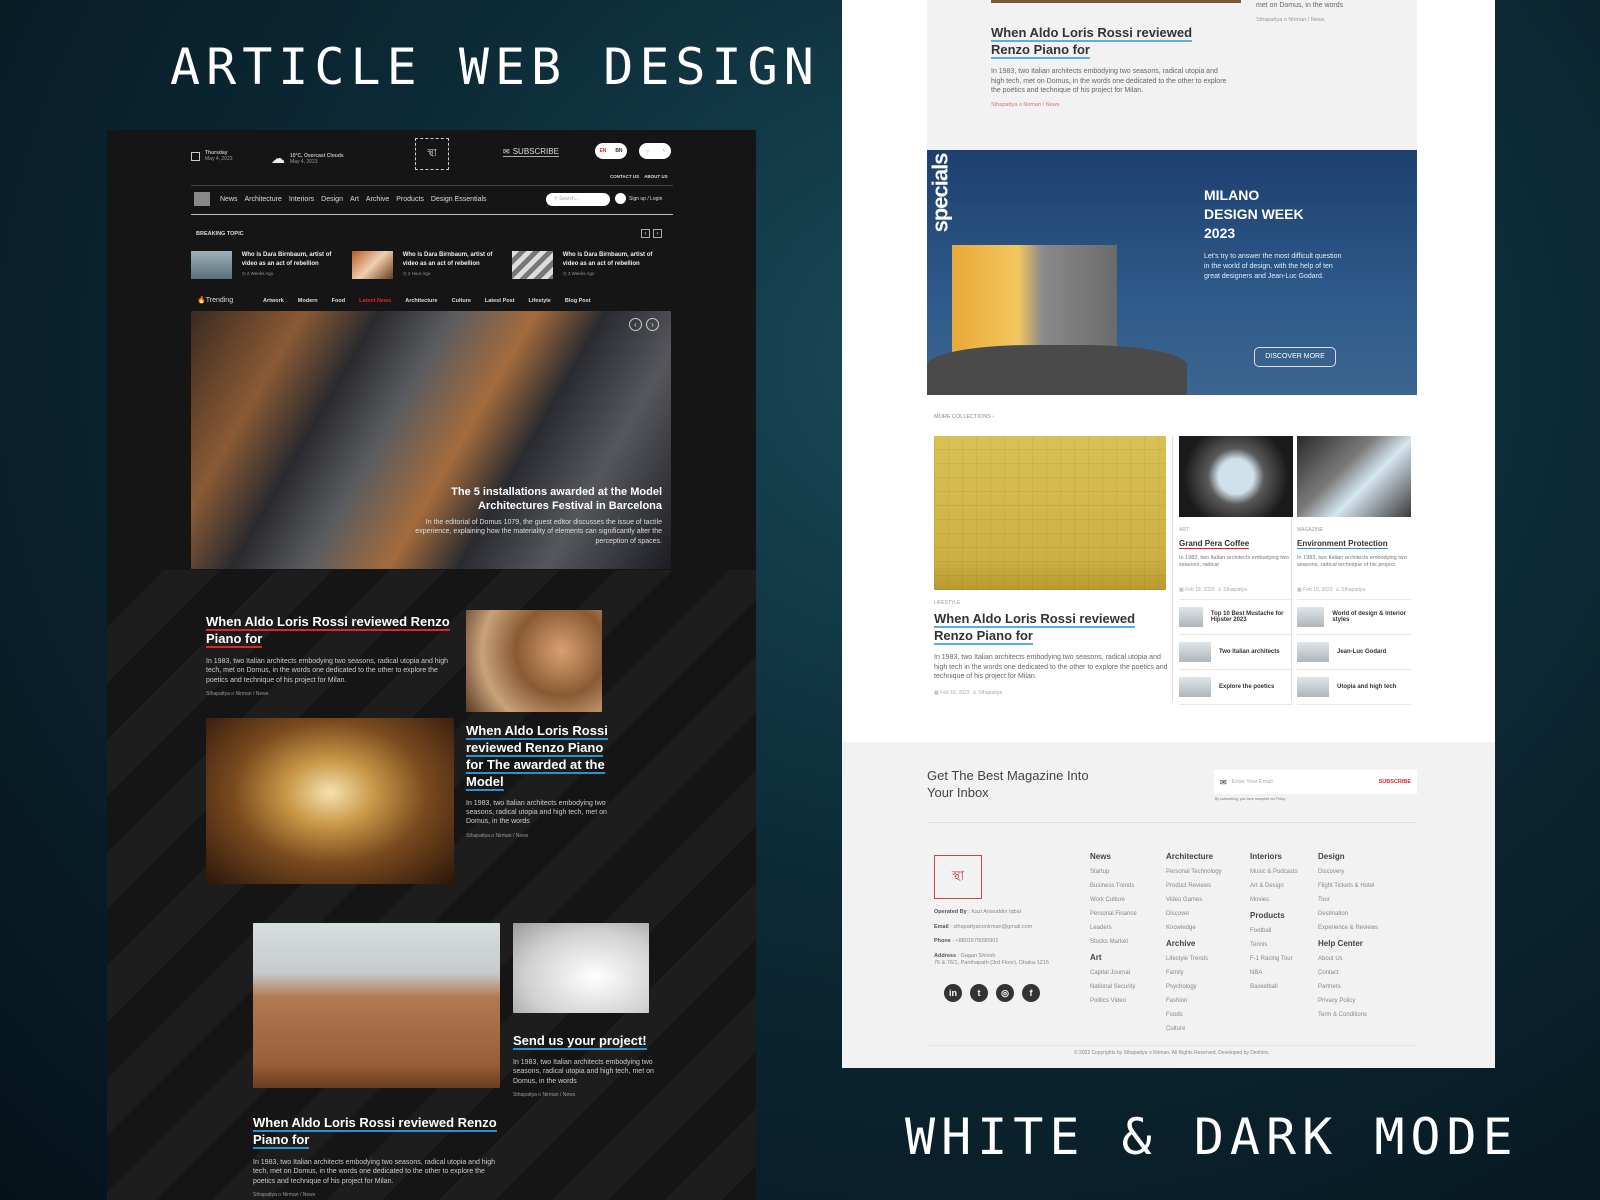 This screenshot has height=1200, width=1600. Describe the element at coordinates (1050, 513) in the screenshot. I see `yellow-architecture-image` at that location.